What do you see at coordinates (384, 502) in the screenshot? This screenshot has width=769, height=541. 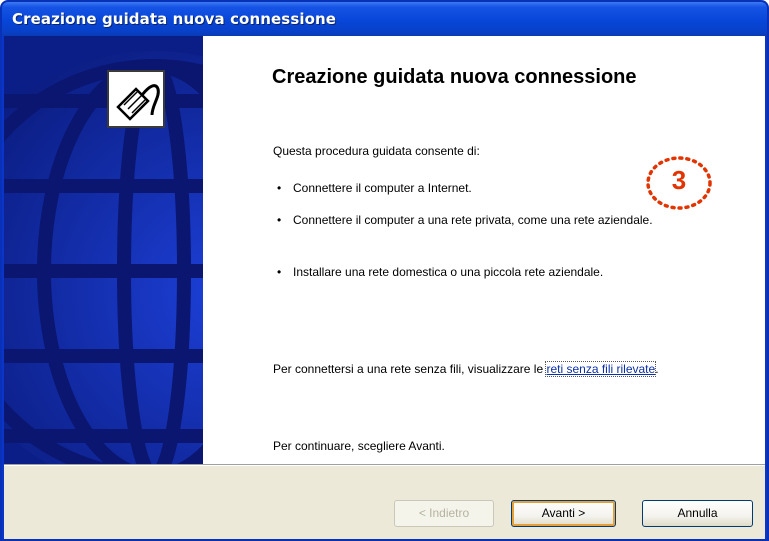 I see `wizard-footer: < Indietro Avanti > Annulla` at bounding box center [384, 502].